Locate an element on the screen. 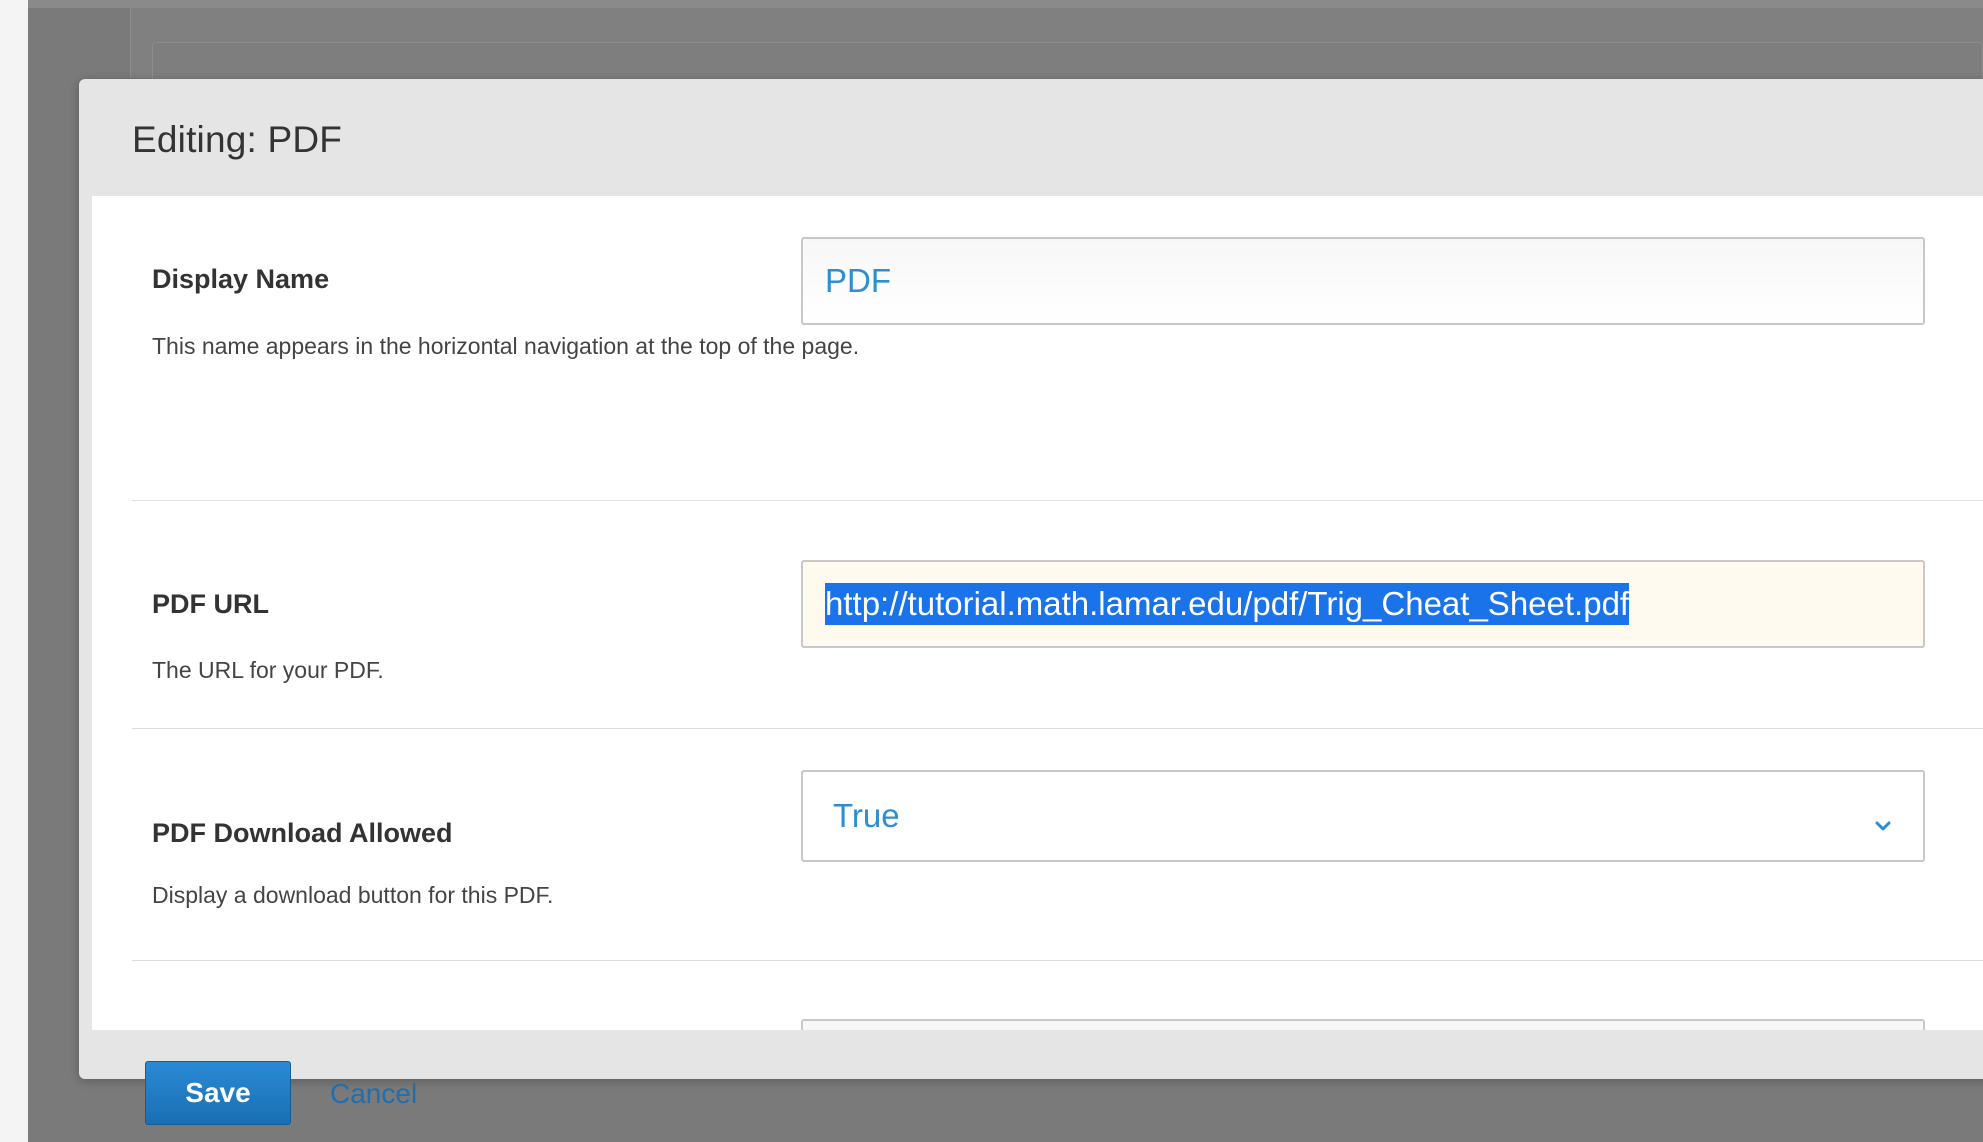  pdf-url-help: The URL for your PDF. is located at coordinates (268, 670).